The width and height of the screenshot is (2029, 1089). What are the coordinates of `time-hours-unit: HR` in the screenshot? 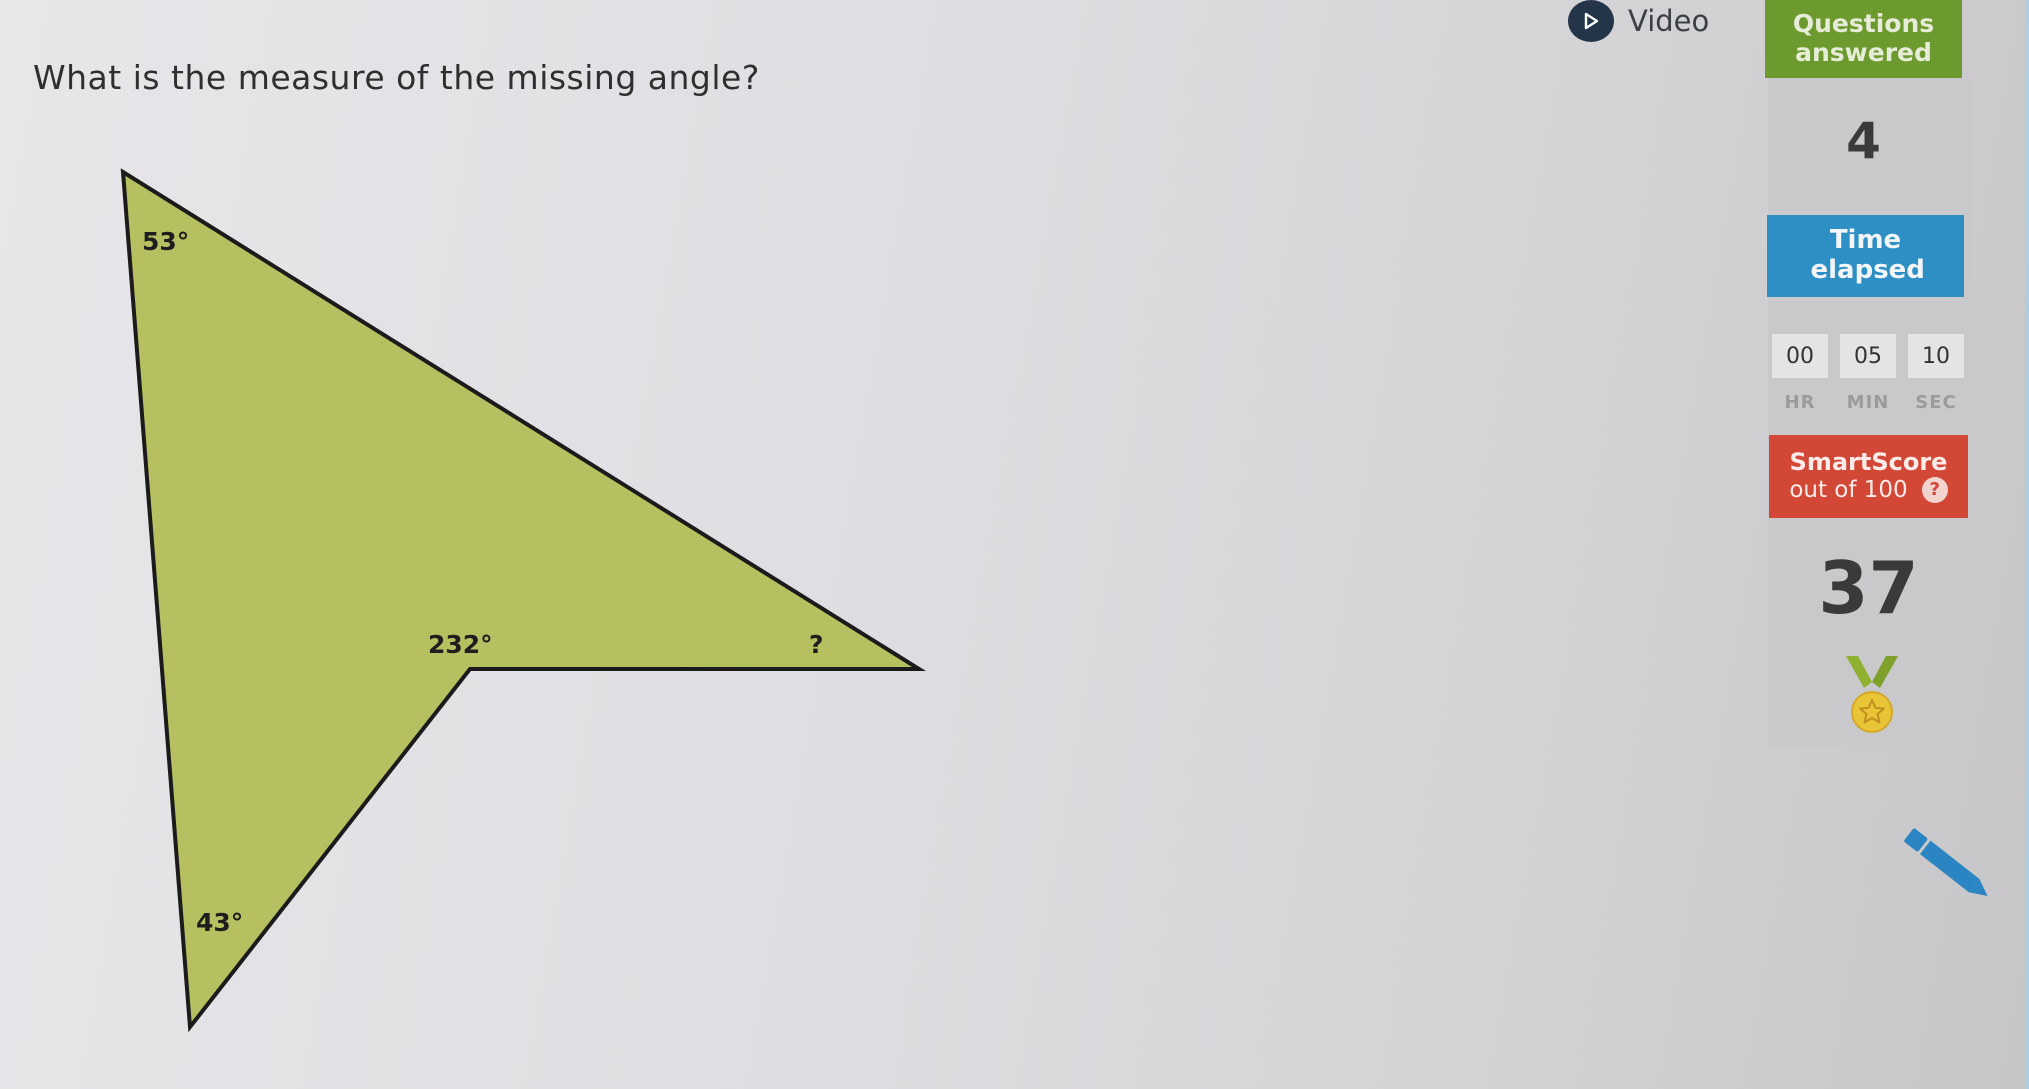 It's located at (1800, 402).